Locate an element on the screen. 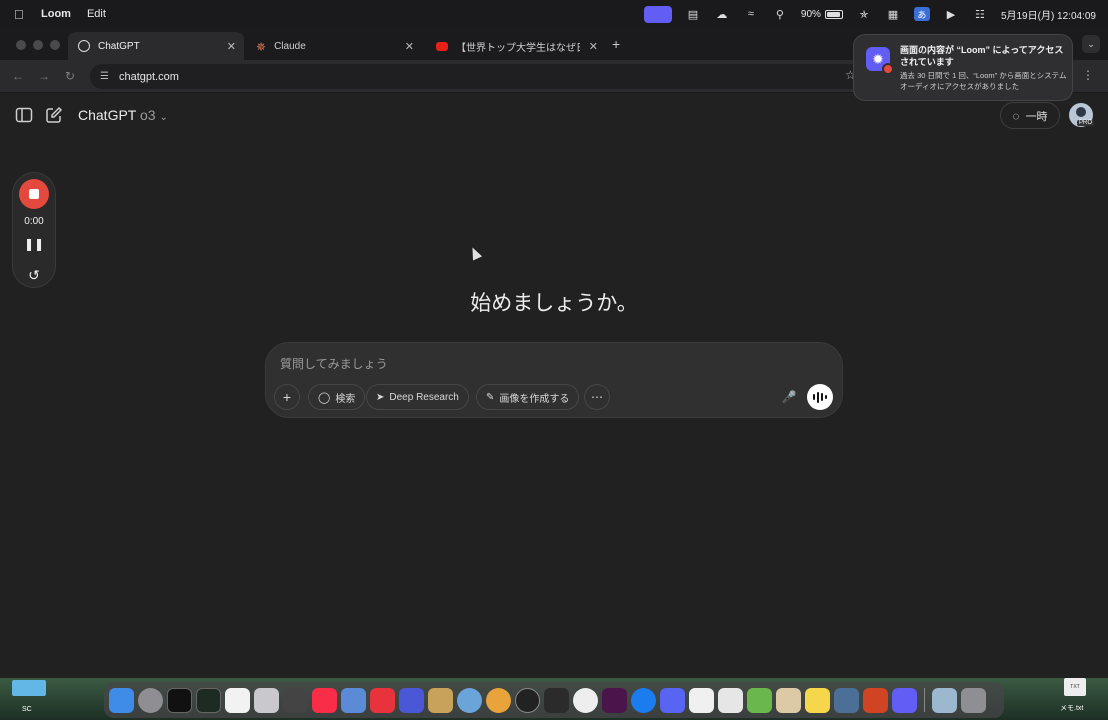 Image resolution: width=1108 pixels, height=720 pixels. loom-dock-icon is located at coordinates (904, 700).